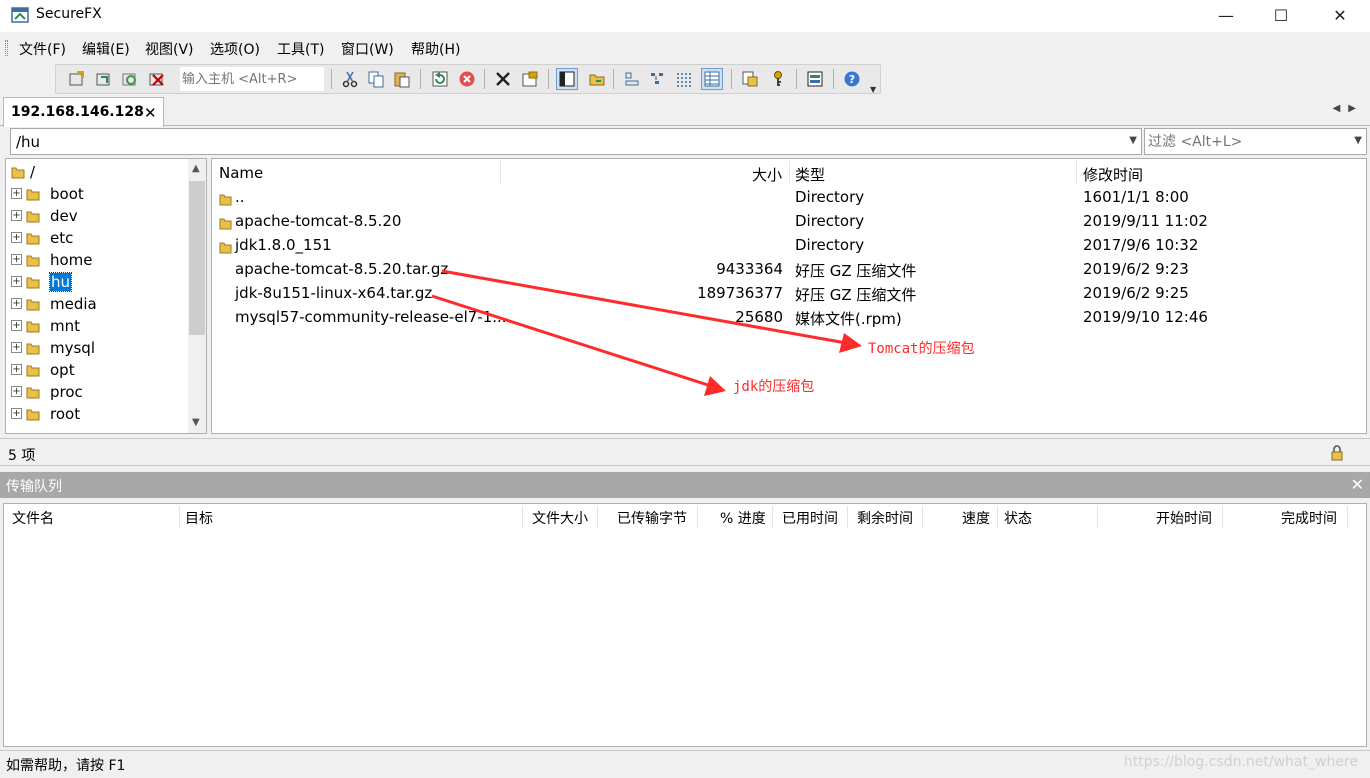 The height and width of the screenshot is (778, 1370). What do you see at coordinates (530, 79) in the screenshot?
I see `properties-icon` at bounding box center [530, 79].